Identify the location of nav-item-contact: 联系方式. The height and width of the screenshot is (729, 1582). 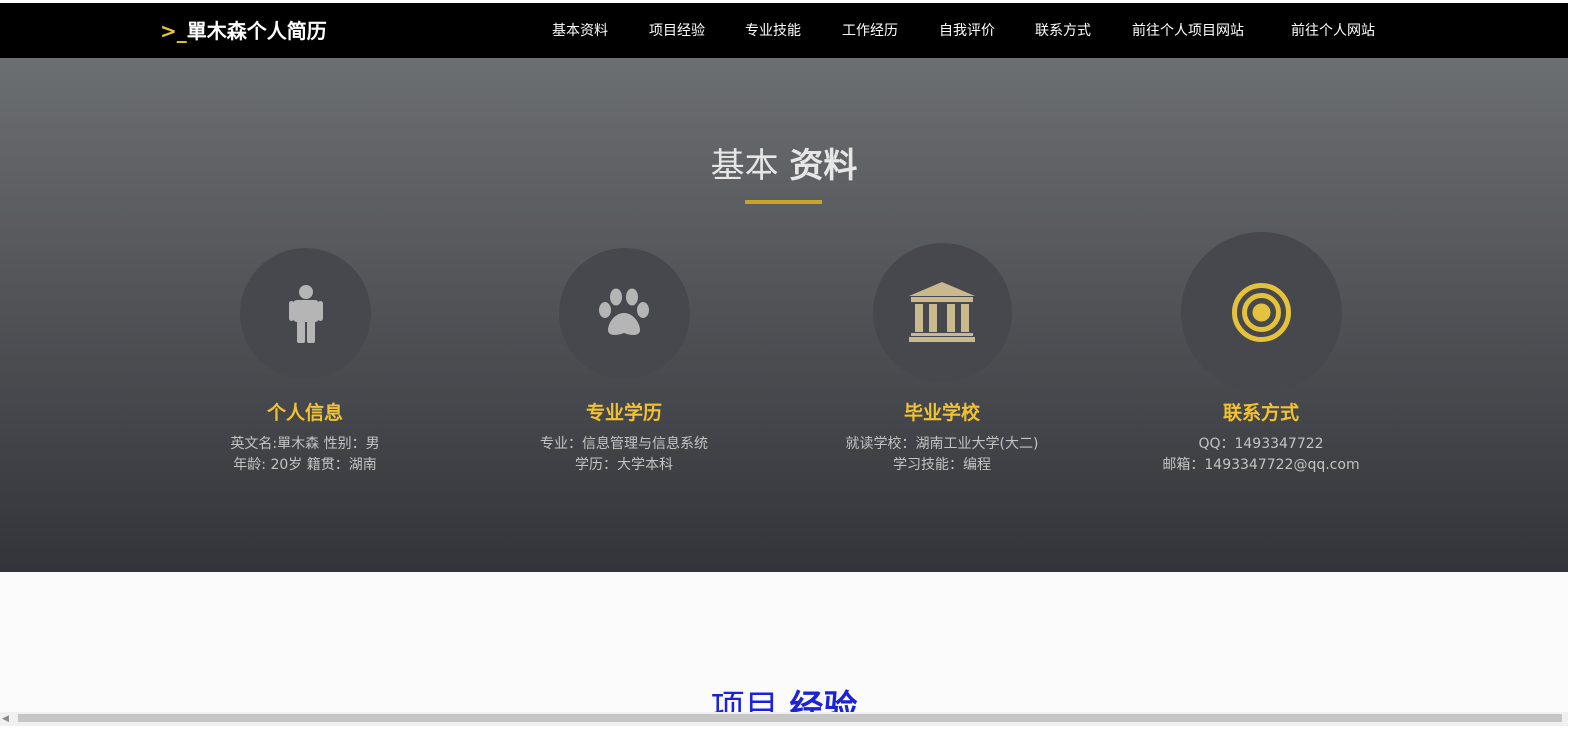
(1063, 31).